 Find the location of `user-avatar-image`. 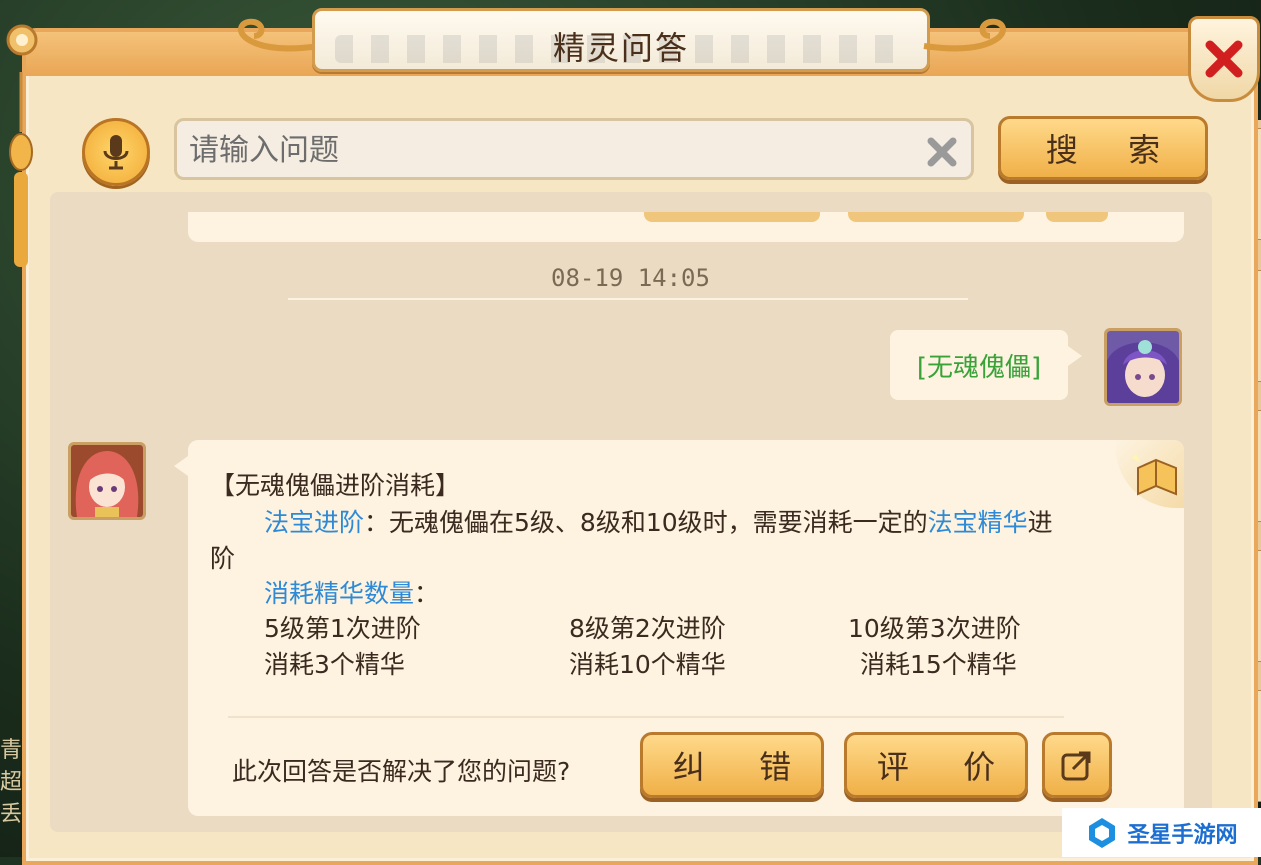

user-avatar-image is located at coordinates (1143, 367).